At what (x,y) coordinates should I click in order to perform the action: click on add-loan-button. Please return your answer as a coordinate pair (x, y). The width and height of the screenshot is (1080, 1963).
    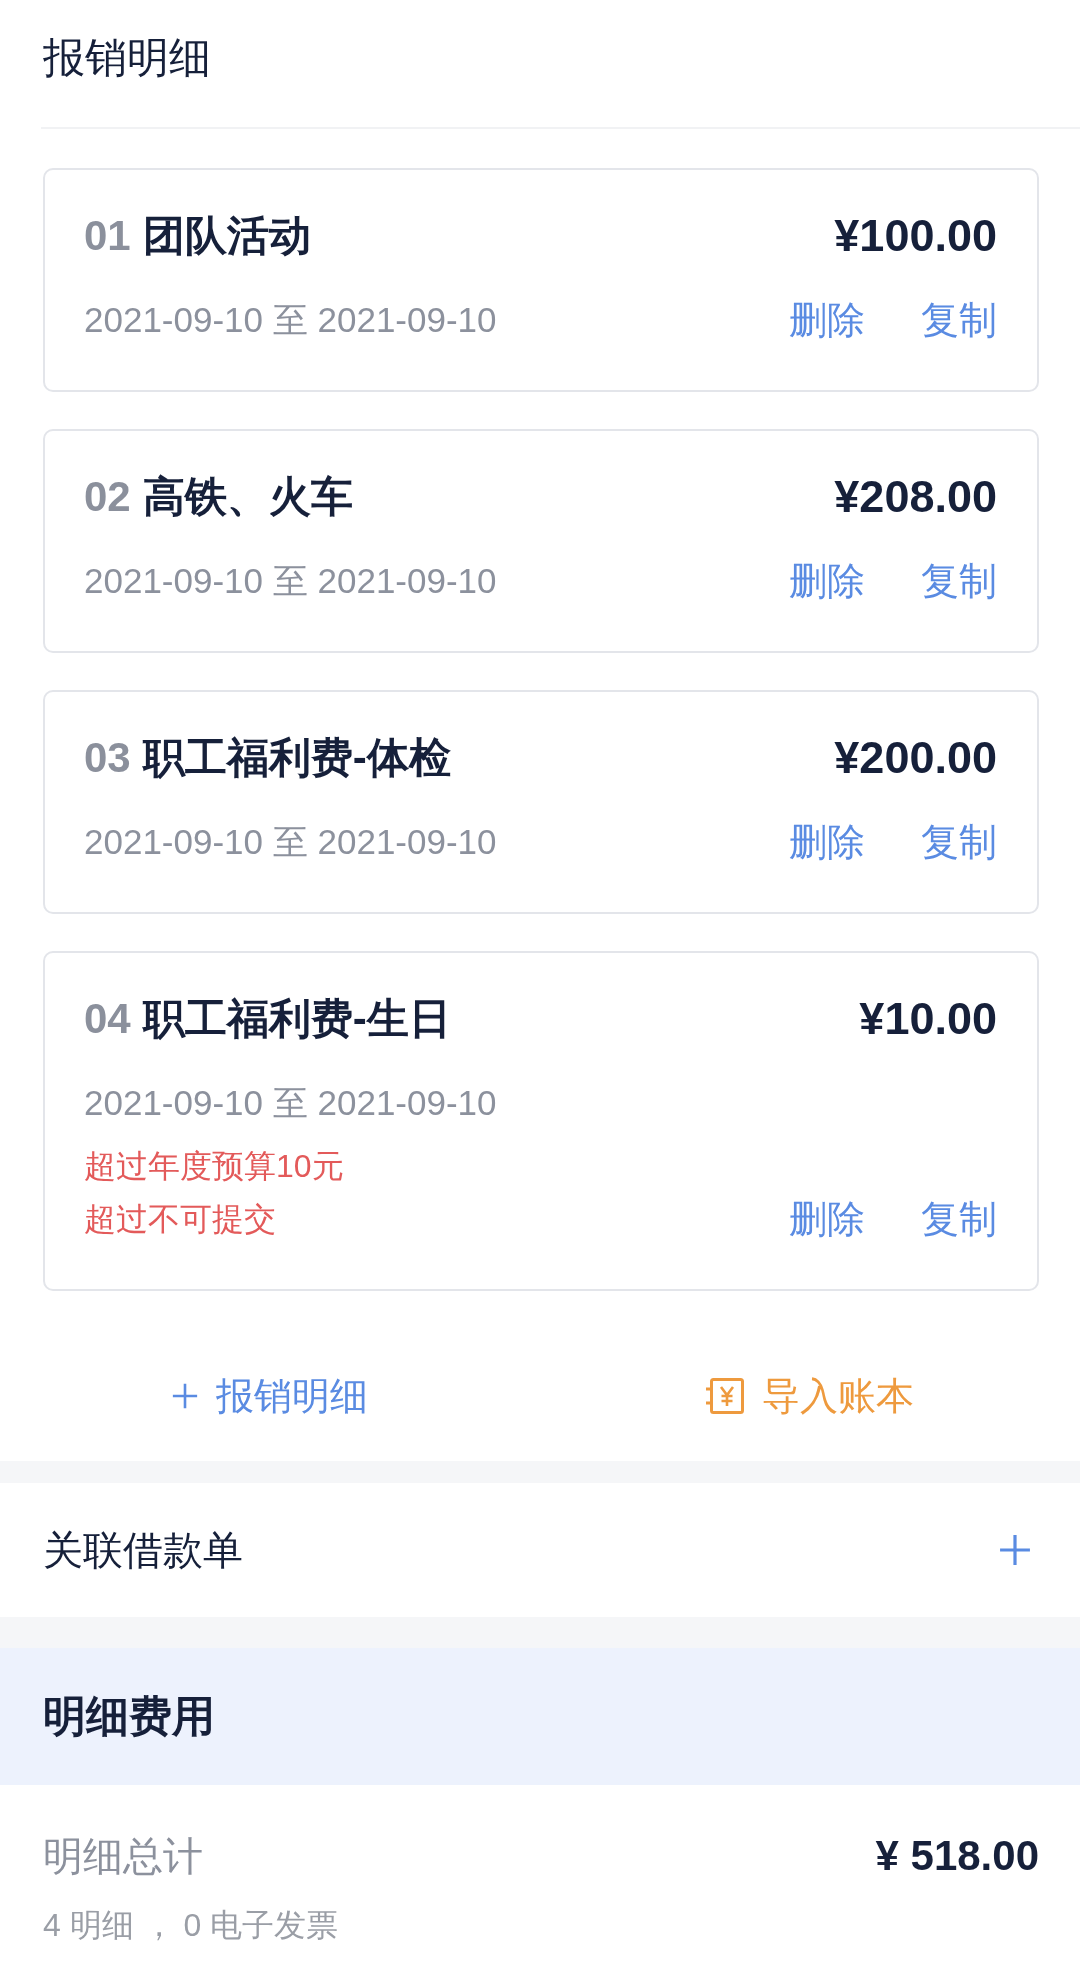
    Looking at the image, I should click on (1015, 1550).